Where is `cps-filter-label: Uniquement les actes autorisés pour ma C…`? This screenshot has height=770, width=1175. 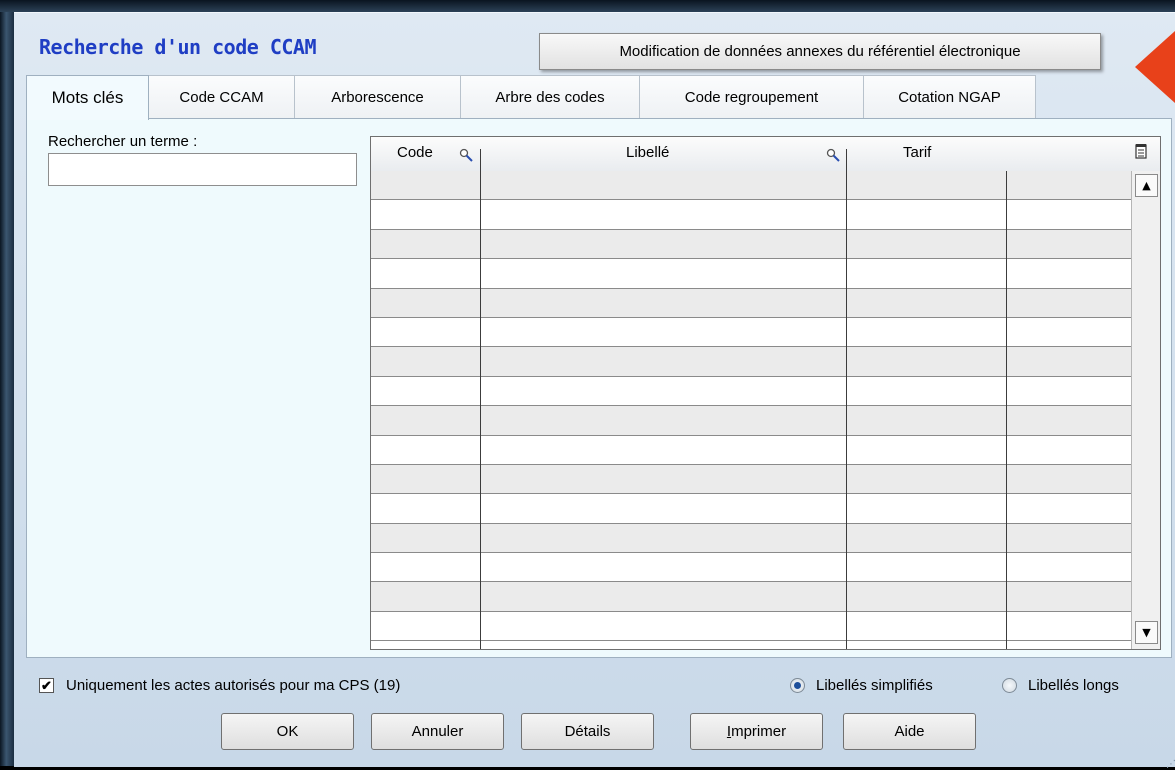 cps-filter-label: Uniquement les actes autorisés pour ma C… is located at coordinates (233, 685).